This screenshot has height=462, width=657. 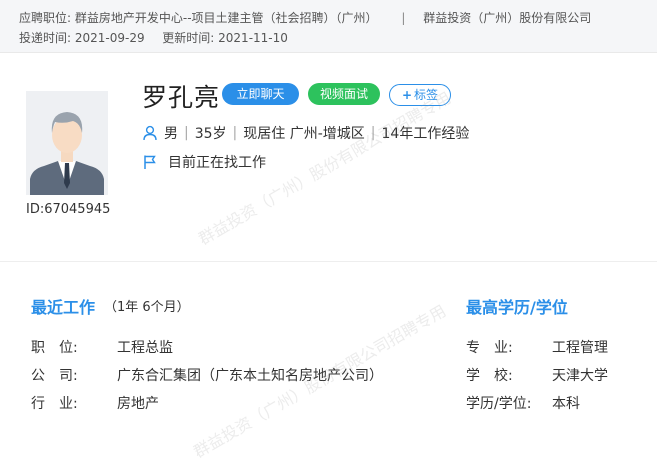 I want to click on gender: 男, so click(x=171, y=134).